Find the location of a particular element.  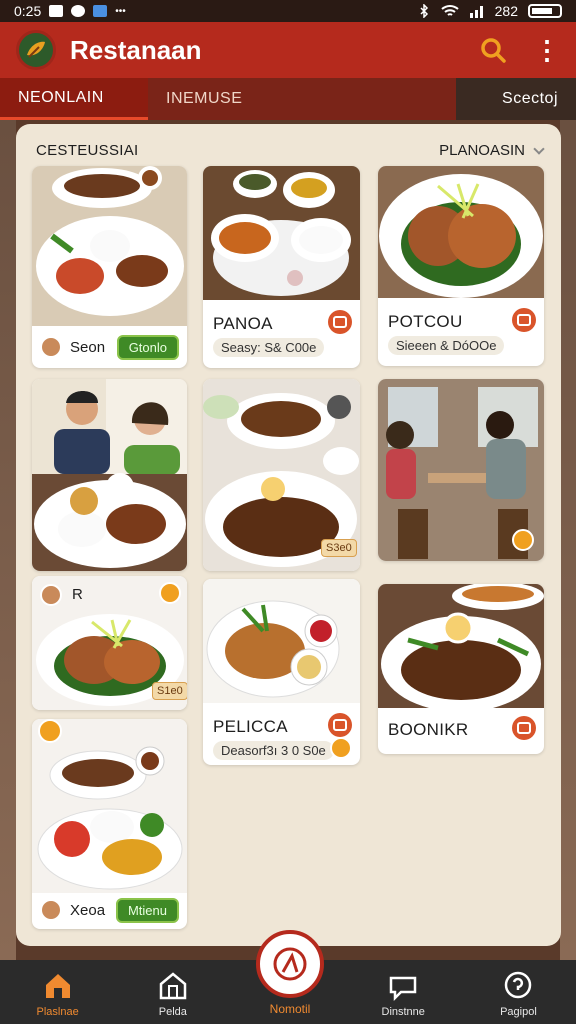

tab-scectoj: Scectoj is located at coordinates (516, 99).